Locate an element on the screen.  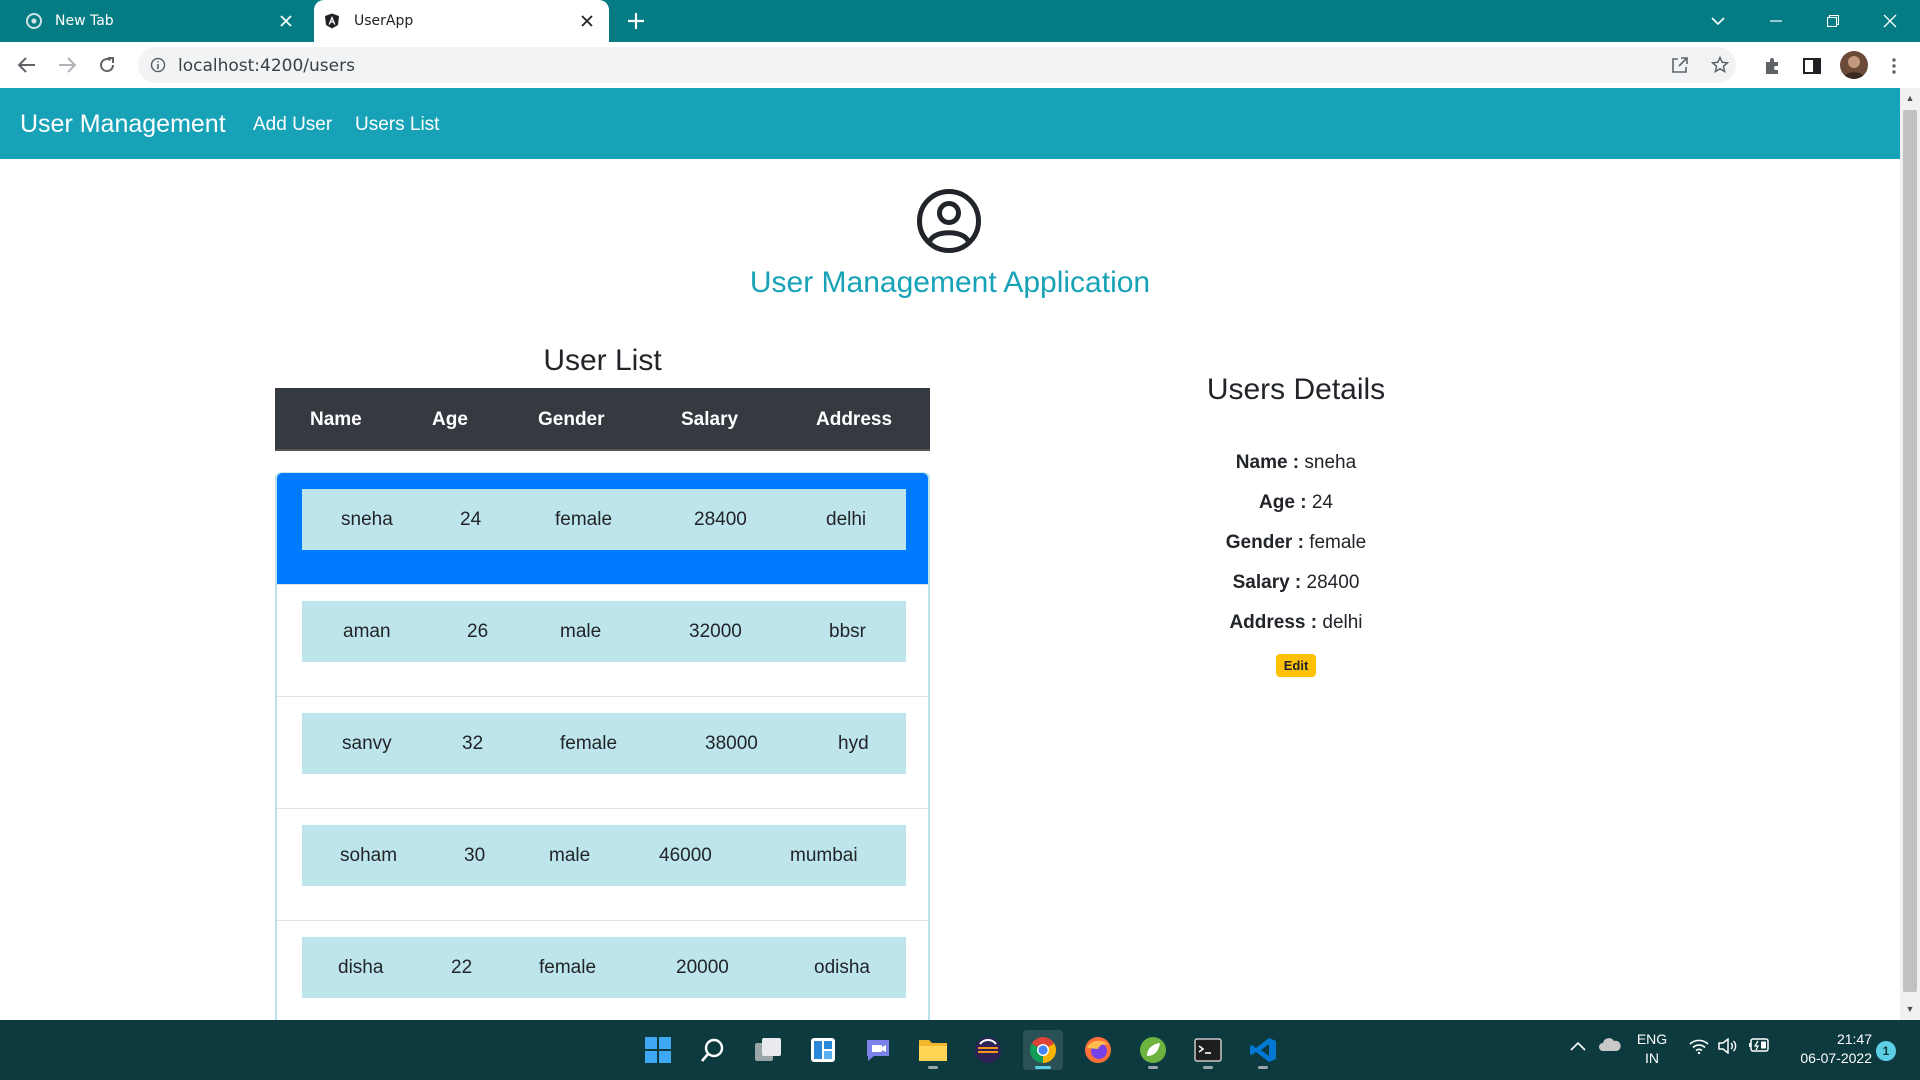
nav-users-list: Users List is located at coordinates (397, 125).